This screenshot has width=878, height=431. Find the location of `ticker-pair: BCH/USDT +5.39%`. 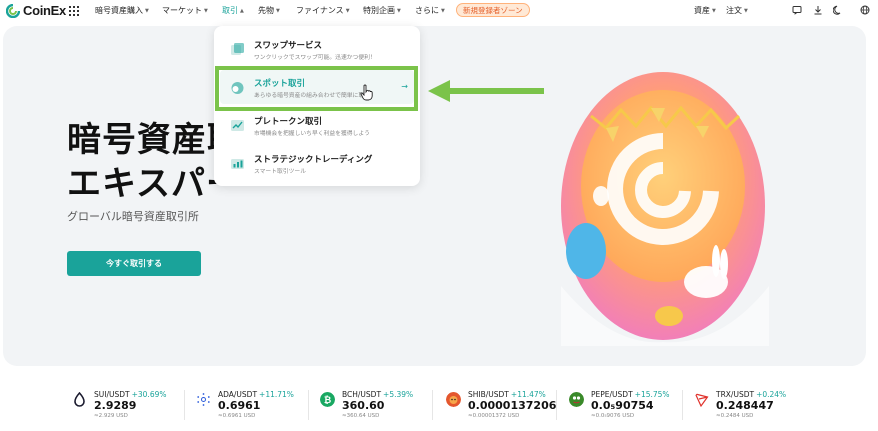

ticker-pair: BCH/USDT +5.39% is located at coordinates (378, 394).